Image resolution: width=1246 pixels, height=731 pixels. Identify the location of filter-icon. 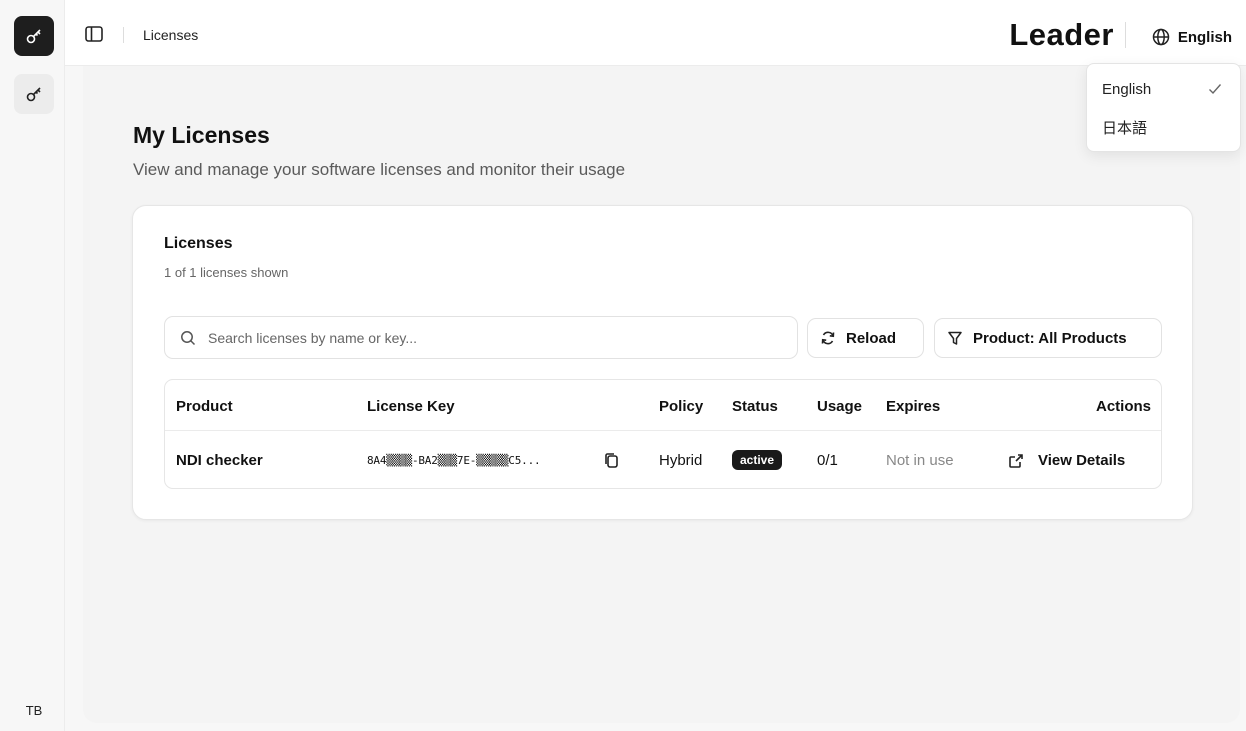
(955, 338).